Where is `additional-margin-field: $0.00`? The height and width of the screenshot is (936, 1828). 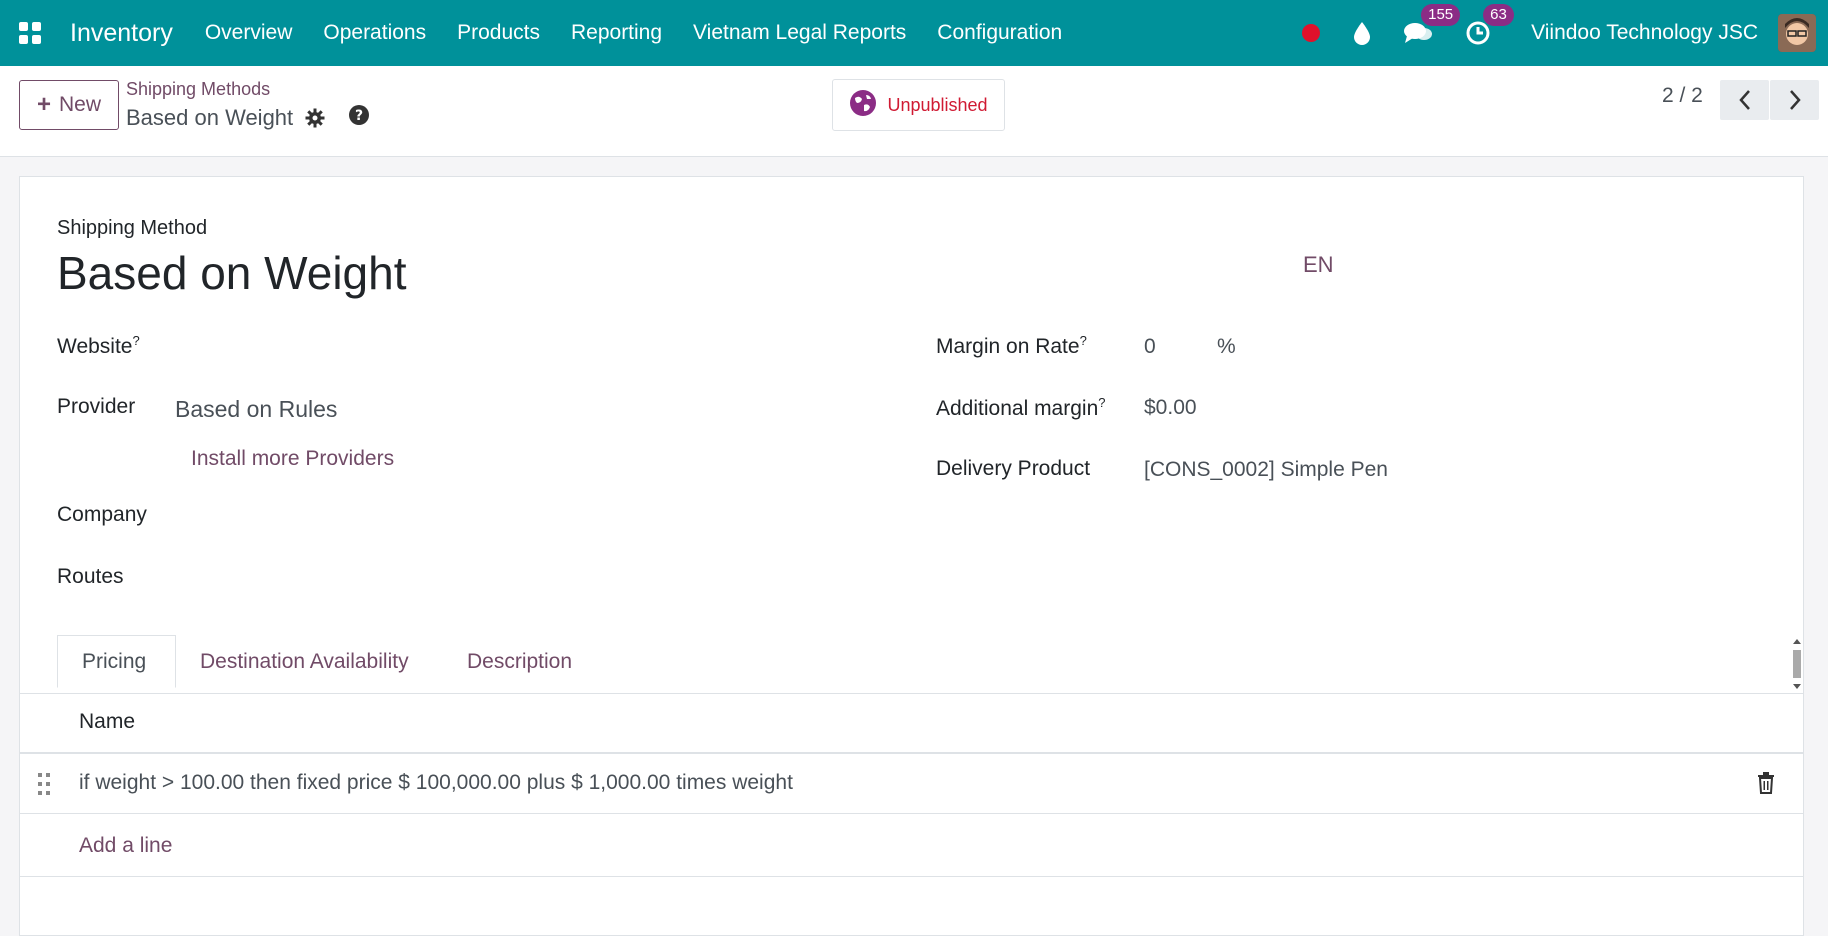
additional-margin-field: $0.00 is located at coordinates (1170, 408).